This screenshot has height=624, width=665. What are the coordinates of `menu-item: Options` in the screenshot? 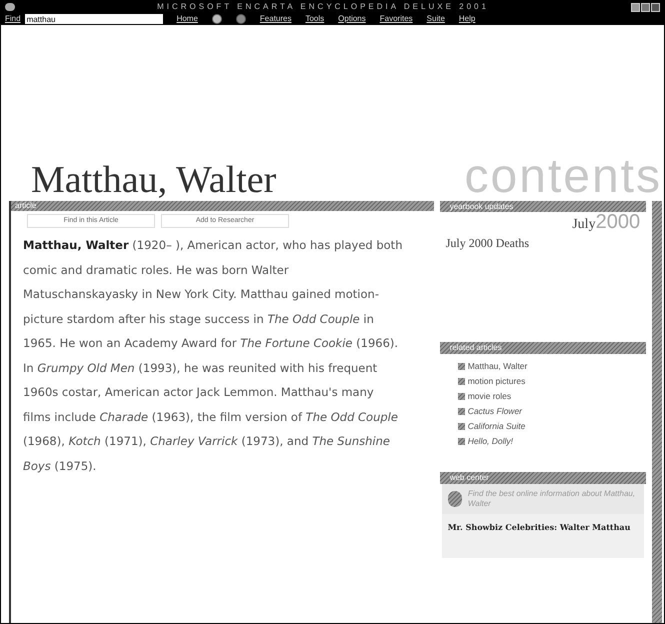 It's located at (352, 19).